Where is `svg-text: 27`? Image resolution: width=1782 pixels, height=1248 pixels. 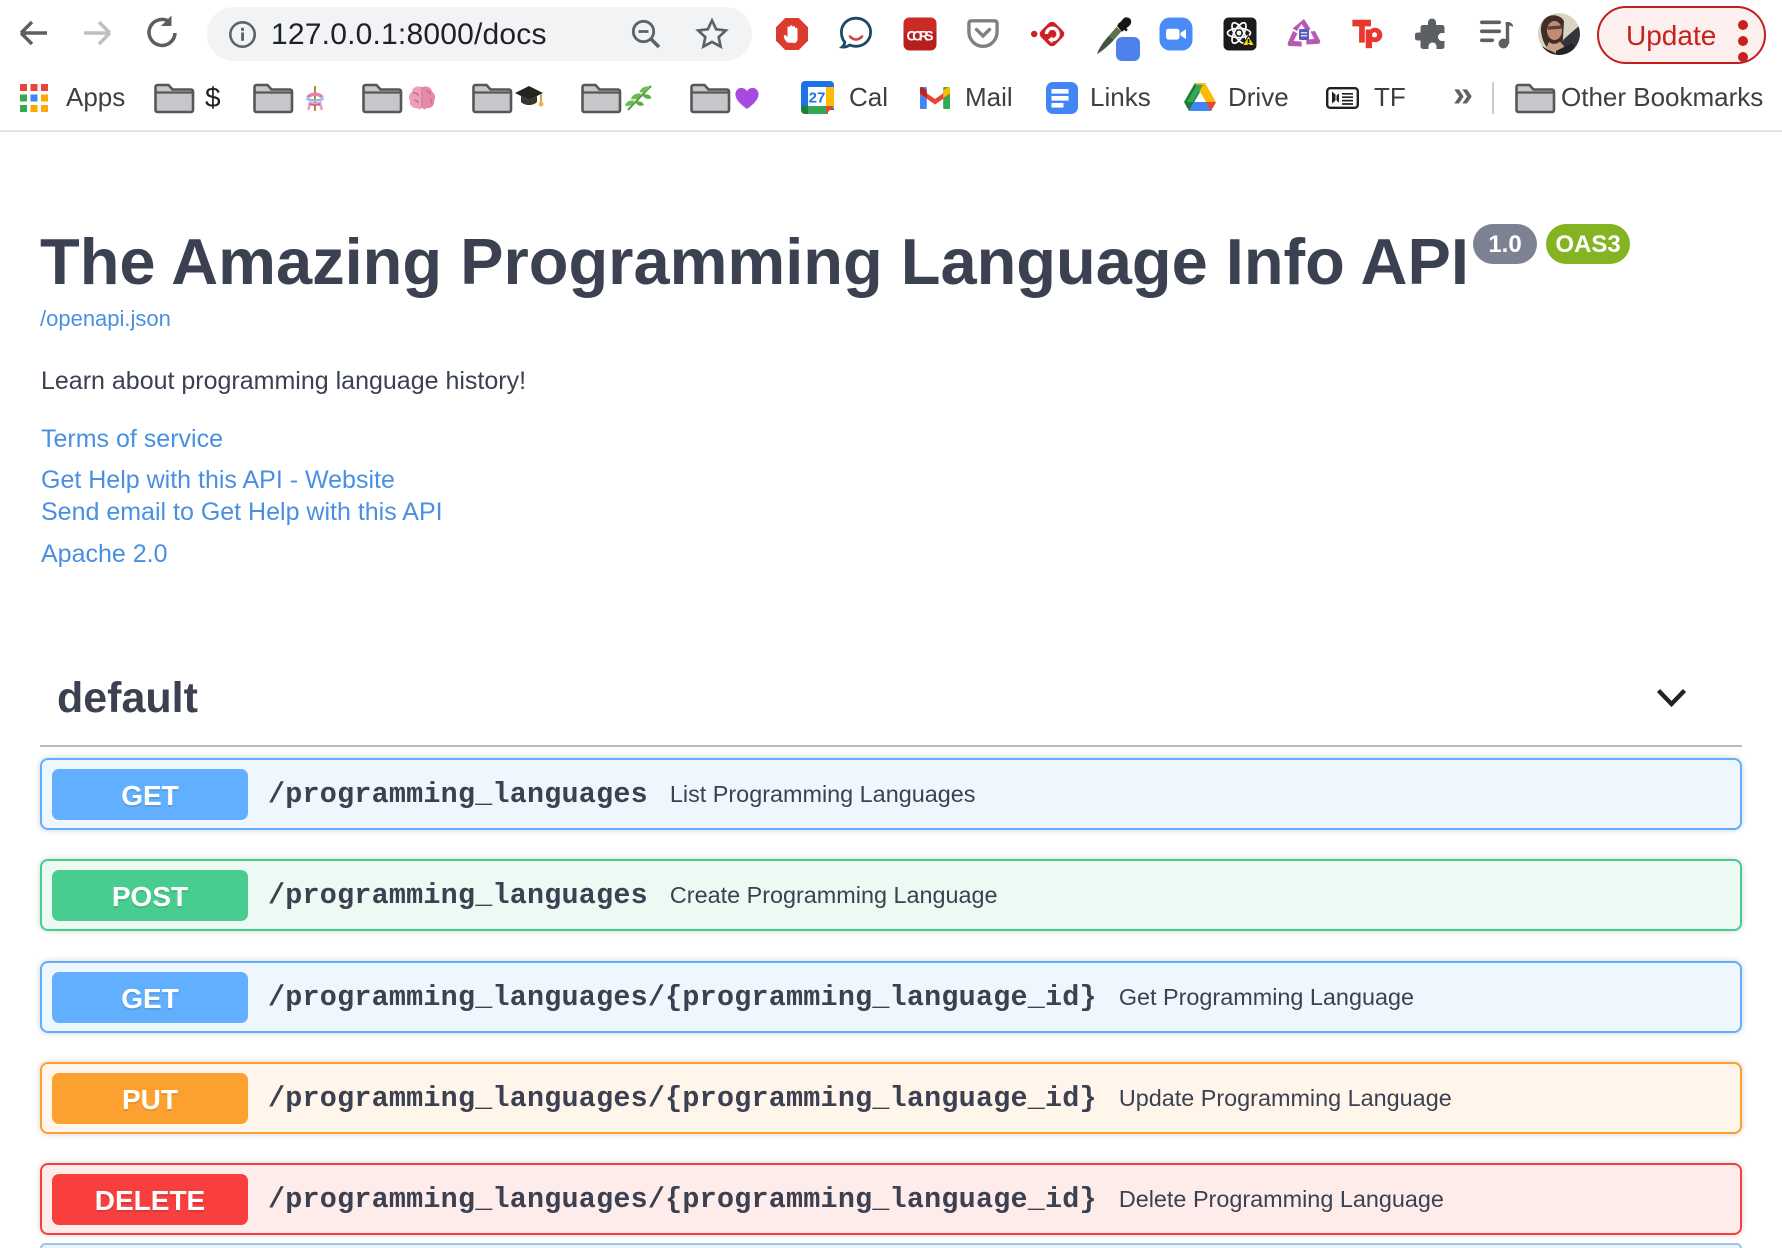
svg-text: 27 is located at coordinates (817, 98).